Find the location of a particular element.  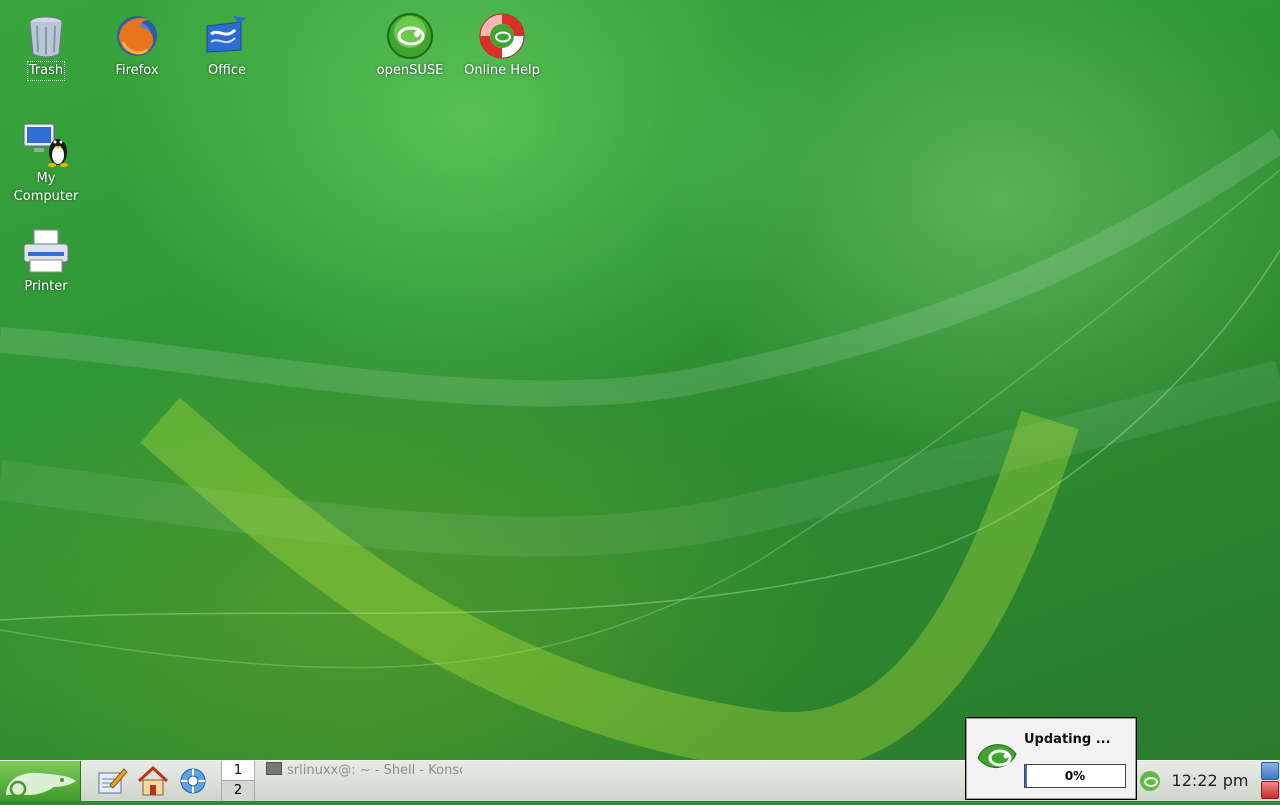

lock-screen-icon is located at coordinates (1270, 771).